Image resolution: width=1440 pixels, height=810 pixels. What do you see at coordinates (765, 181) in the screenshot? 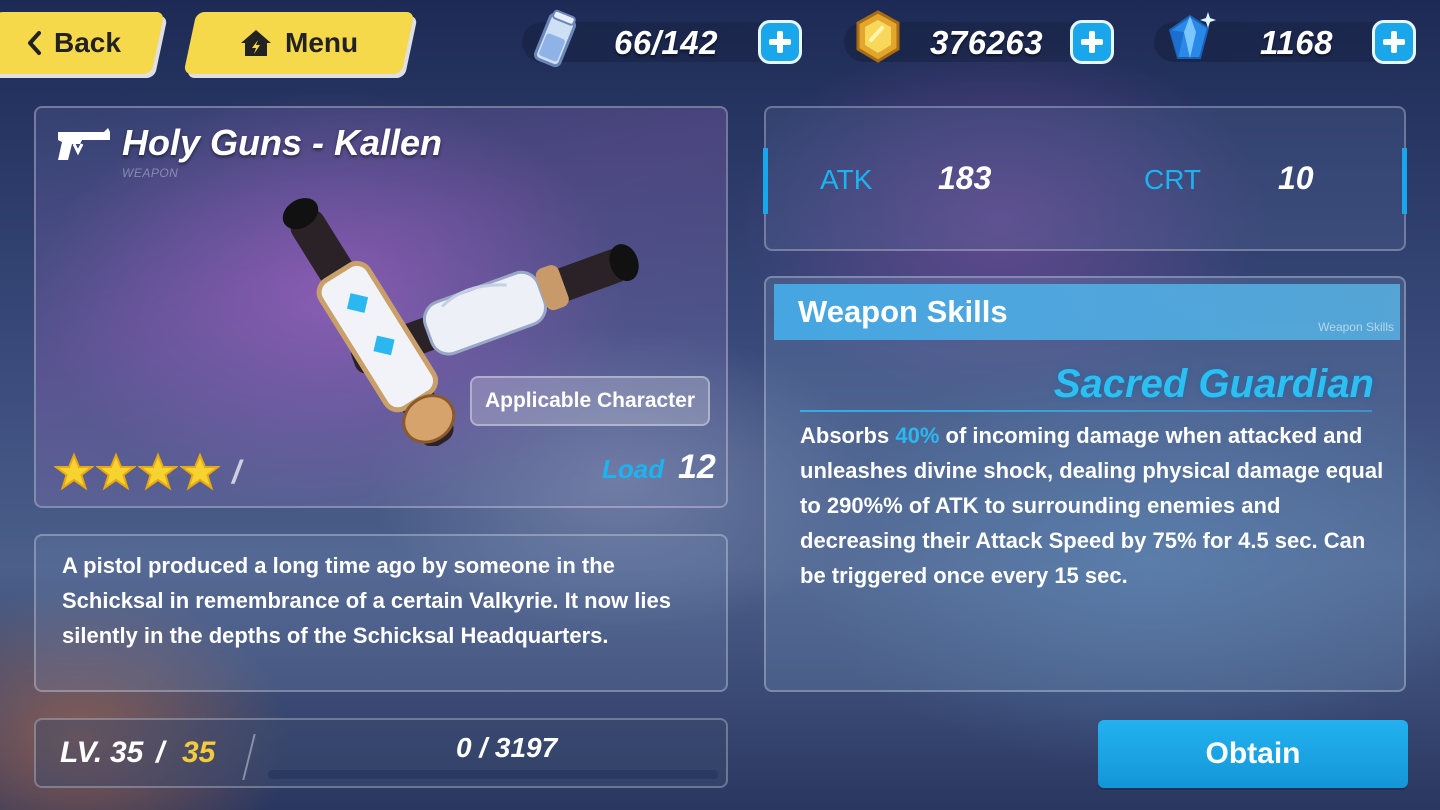
I see `stats-edge-left` at bounding box center [765, 181].